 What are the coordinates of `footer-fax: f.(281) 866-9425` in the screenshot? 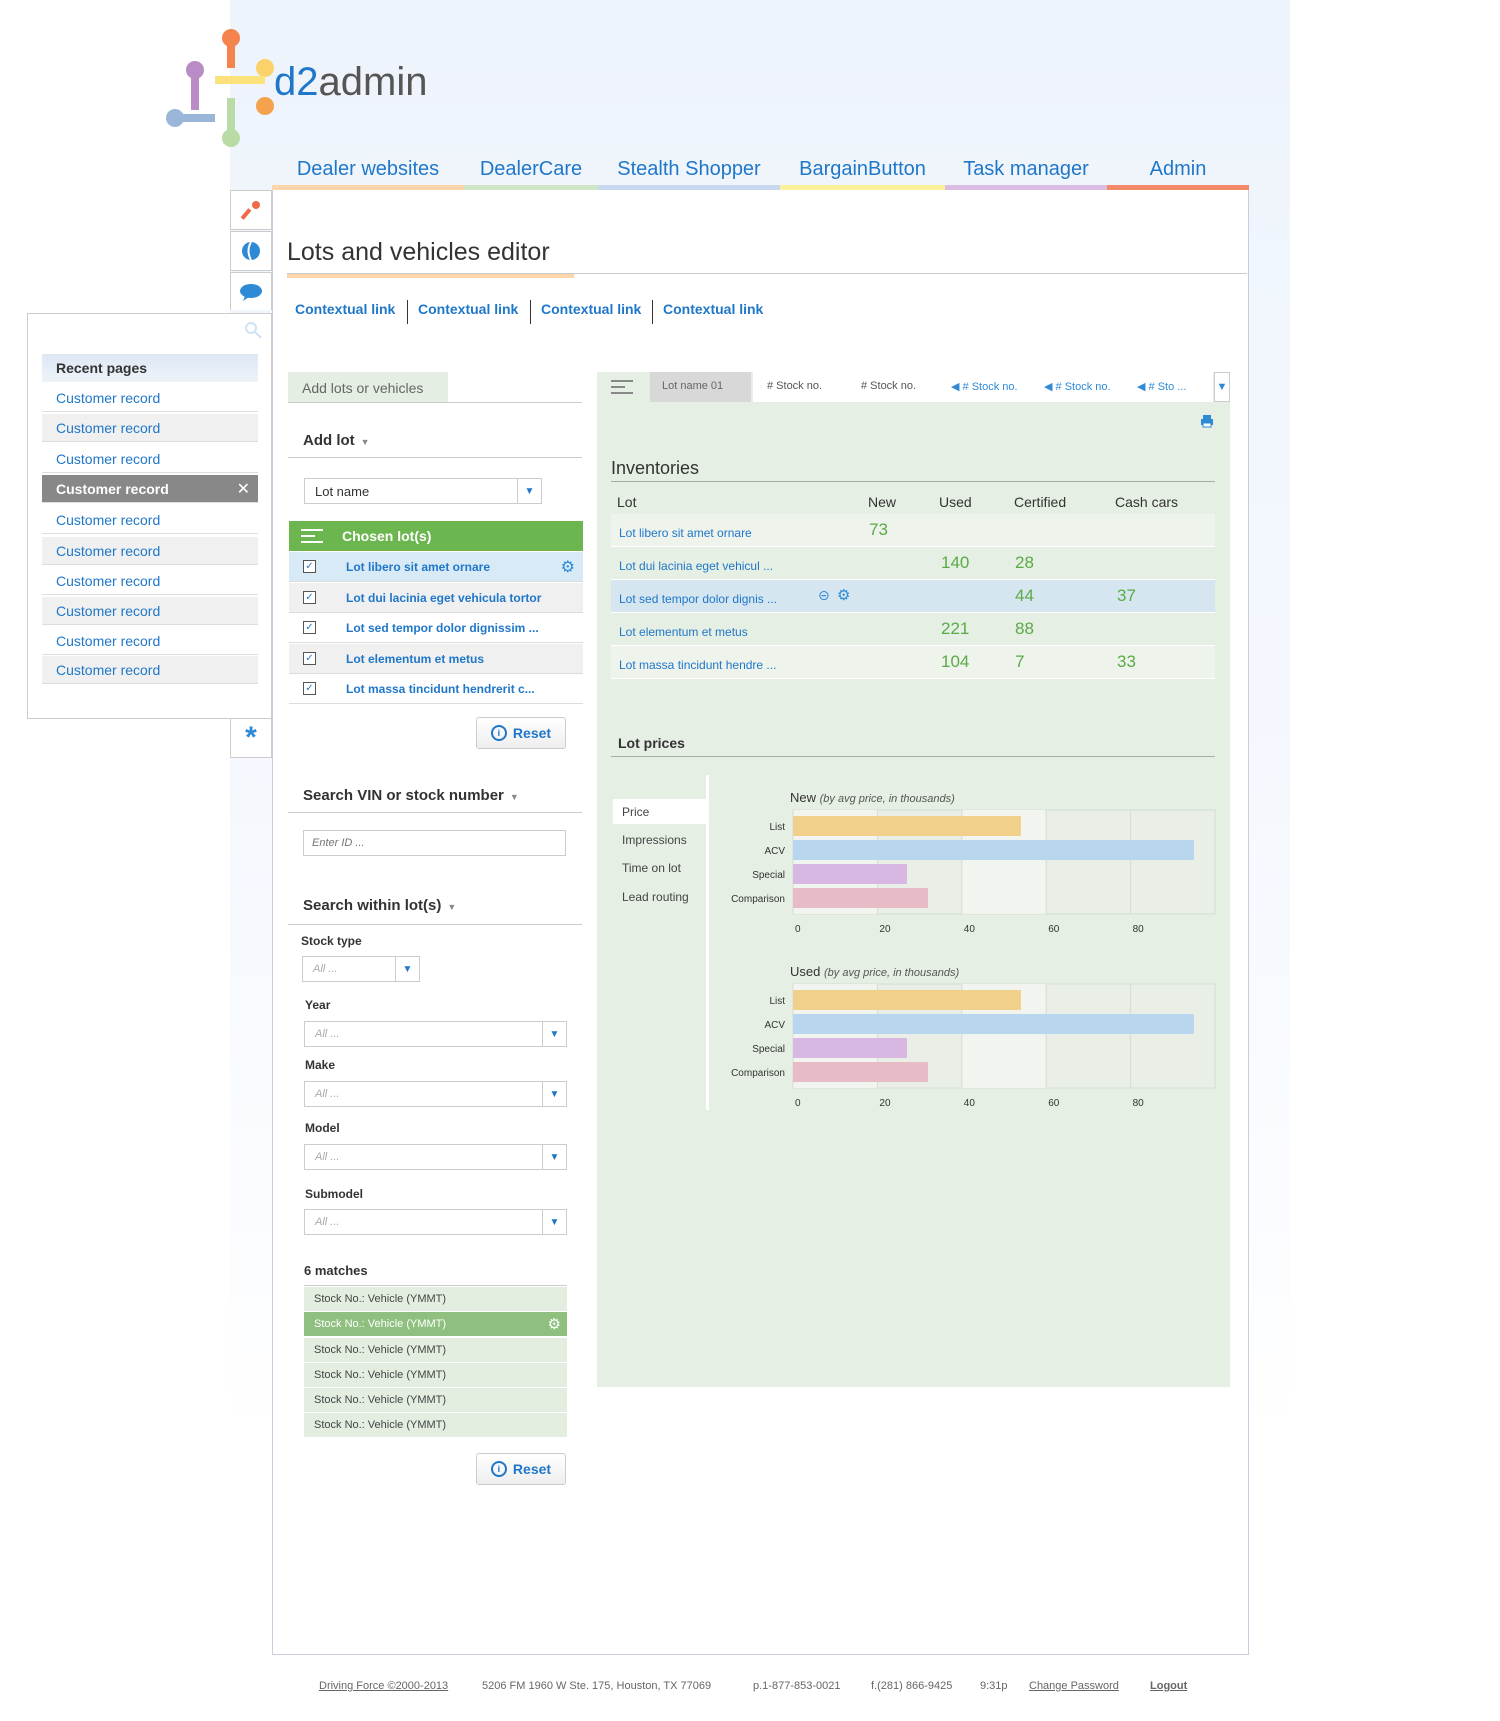 It's located at (912, 1686).